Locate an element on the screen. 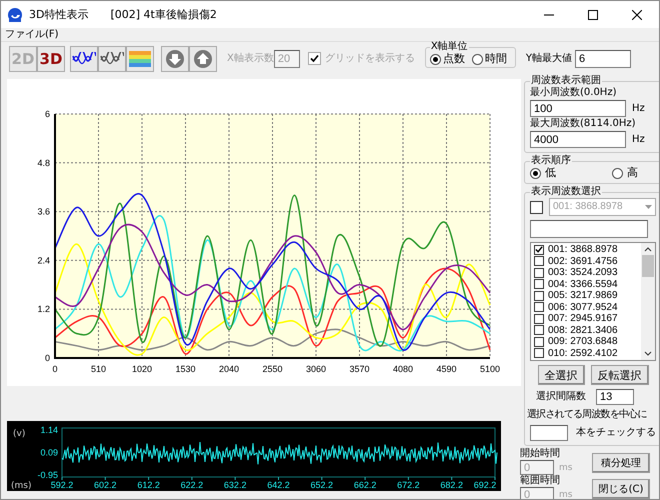 This screenshot has width=660, height=500. x-tick-label: 3060 is located at coordinates (316, 369).